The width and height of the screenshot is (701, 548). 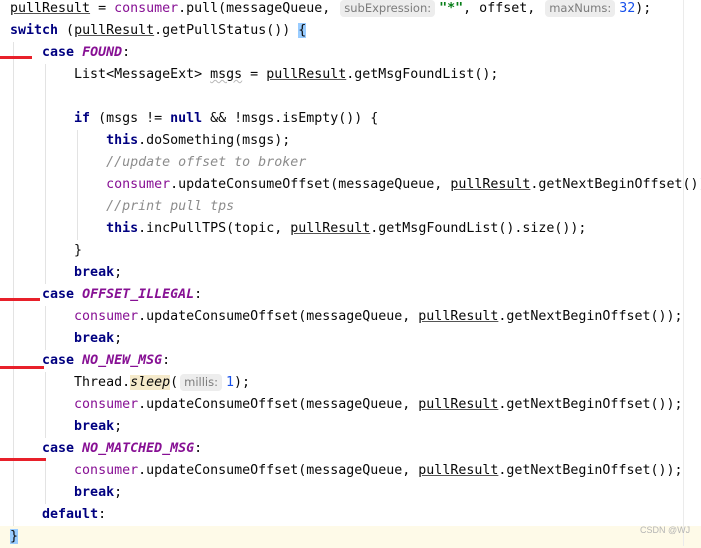 I want to click on code-text: .doSomething(msgs);, so click(x=214, y=140).